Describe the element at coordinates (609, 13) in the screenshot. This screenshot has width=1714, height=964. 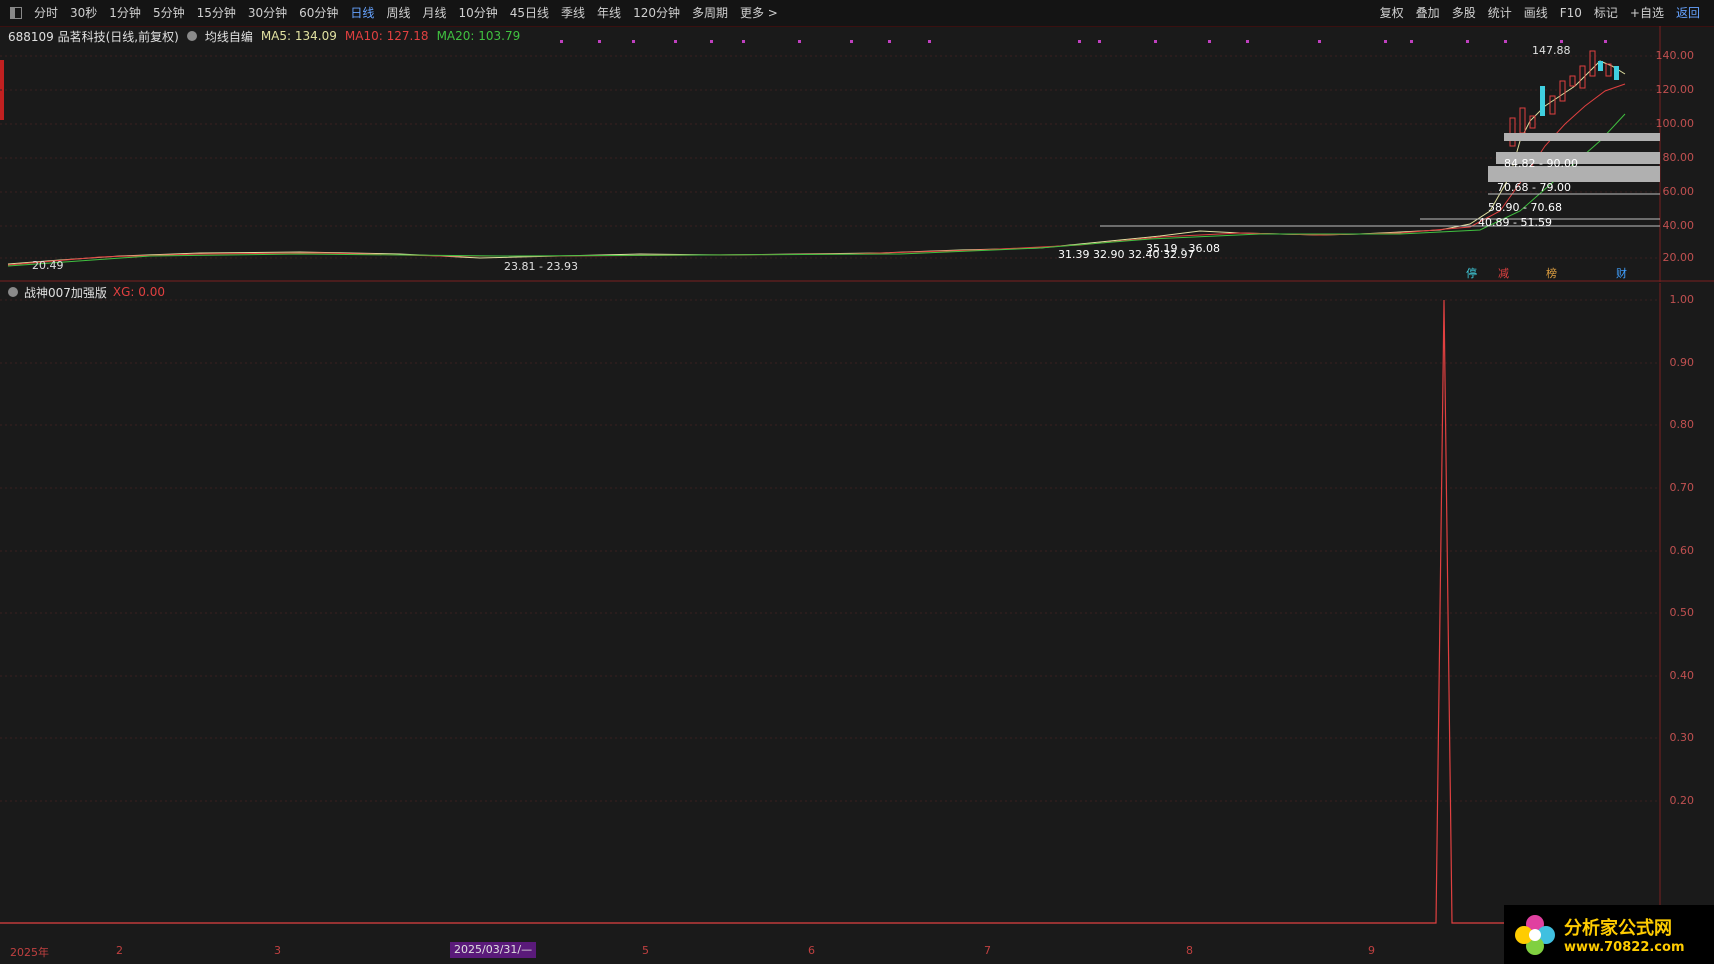
I see `period-tab-13: 年线` at that location.